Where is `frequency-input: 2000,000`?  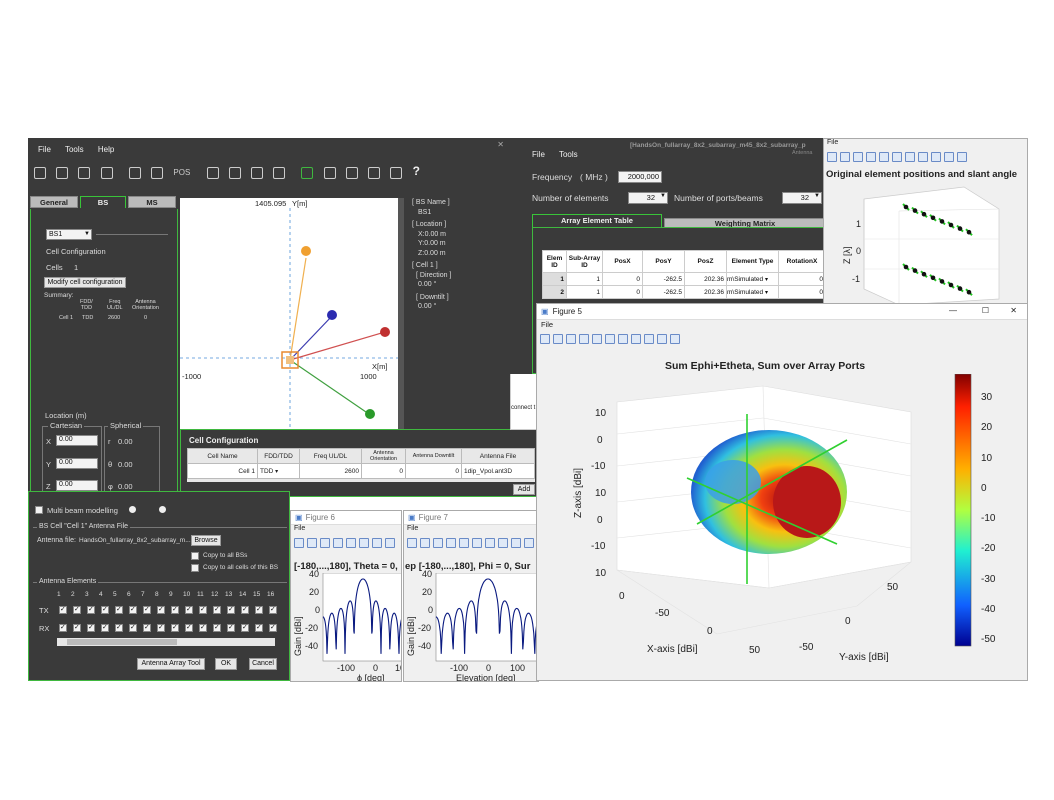
frequency-input: 2000,000 is located at coordinates (640, 177).